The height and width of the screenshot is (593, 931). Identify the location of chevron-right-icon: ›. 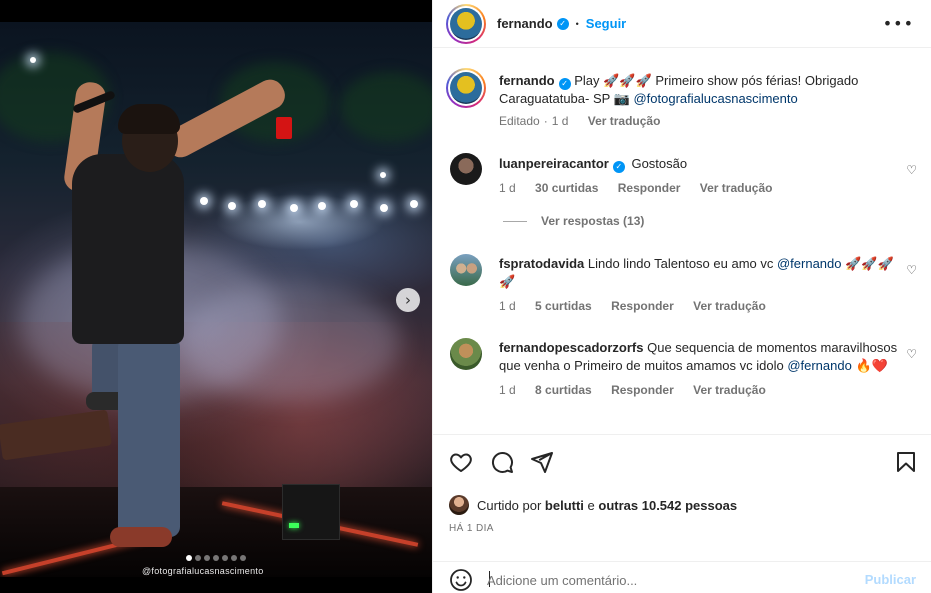
(408, 299).